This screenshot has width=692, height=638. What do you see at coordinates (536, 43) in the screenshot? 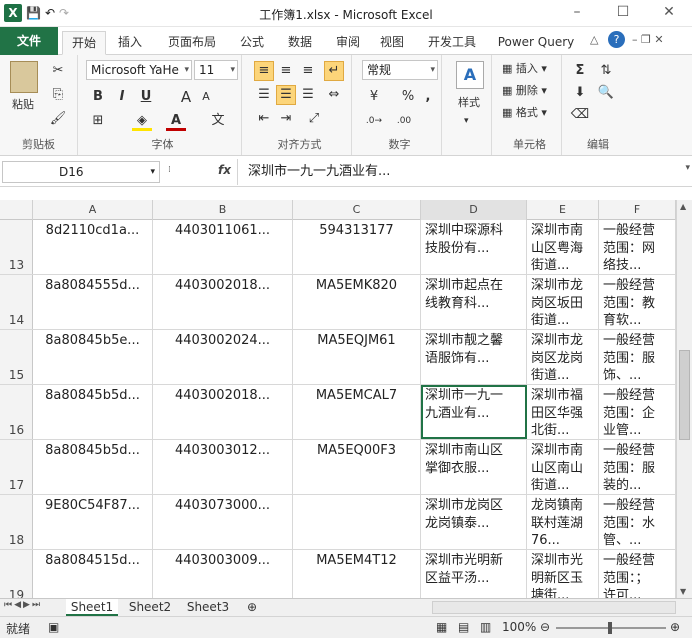
I see `tab-power-query: Power Query` at bounding box center [536, 43].